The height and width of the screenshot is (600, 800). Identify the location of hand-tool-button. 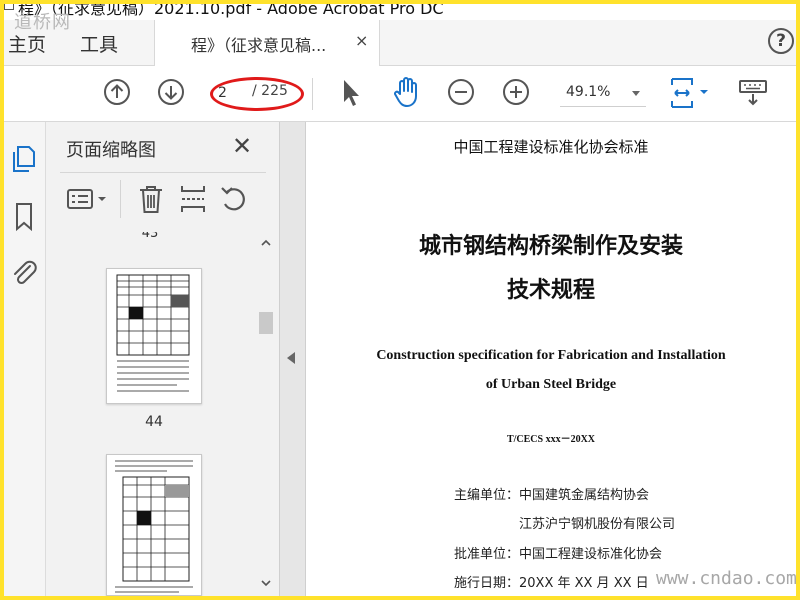
(407, 92).